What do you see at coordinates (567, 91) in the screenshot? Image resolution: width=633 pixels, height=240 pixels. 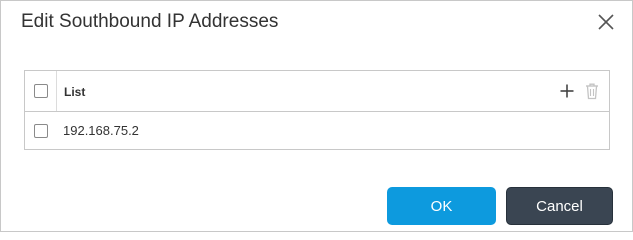 I see `plus-icon` at bounding box center [567, 91].